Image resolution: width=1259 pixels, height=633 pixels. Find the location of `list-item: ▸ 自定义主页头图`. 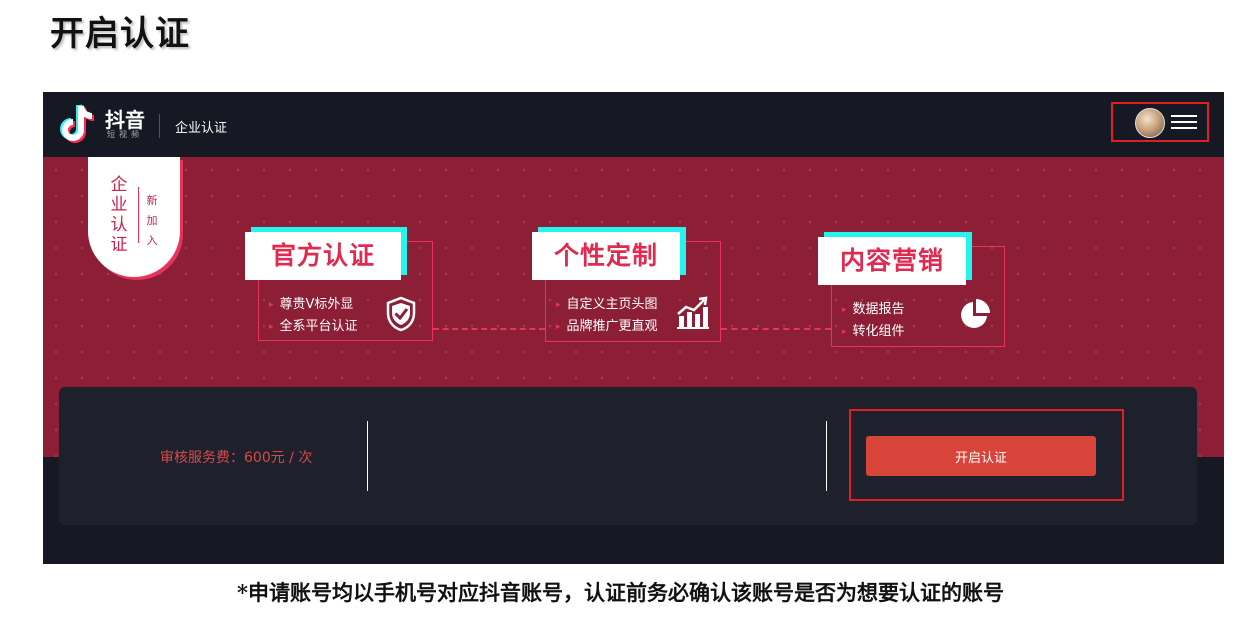

list-item: ▸ 自定义主页头图 is located at coordinates (607, 304).